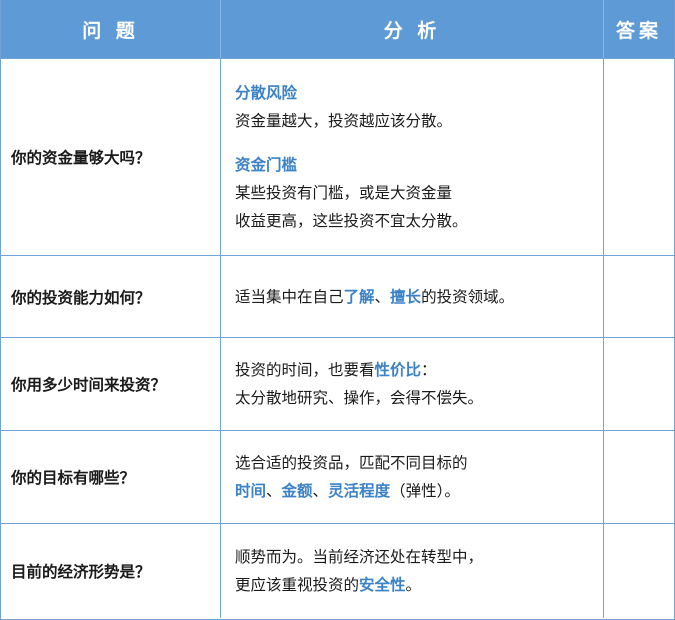 Image resolution: width=675 pixels, height=620 pixels. What do you see at coordinates (111, 477) in the screenshot?
I see `question-cell: 你的目标有哪些？` at bounding box center [111, 477].